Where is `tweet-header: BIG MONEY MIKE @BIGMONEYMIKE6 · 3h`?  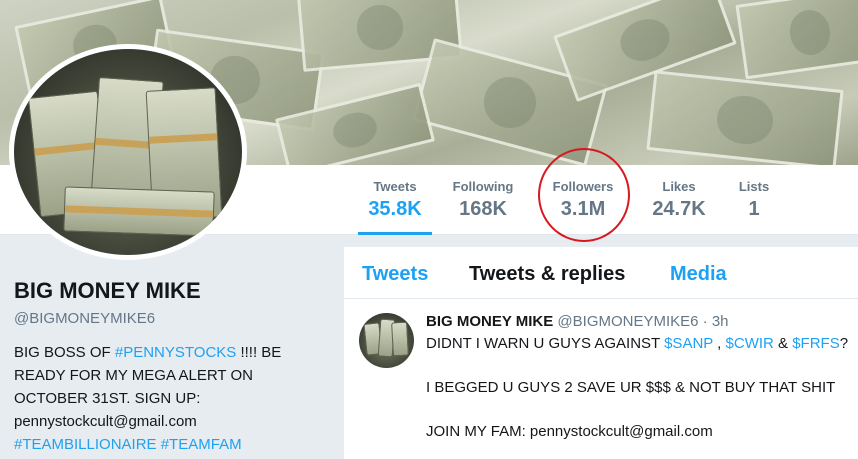
tweet-header: BIG MONEY MIKE @BIGMONEYMIKE6 · 3h is located at coordinates (641, 322).